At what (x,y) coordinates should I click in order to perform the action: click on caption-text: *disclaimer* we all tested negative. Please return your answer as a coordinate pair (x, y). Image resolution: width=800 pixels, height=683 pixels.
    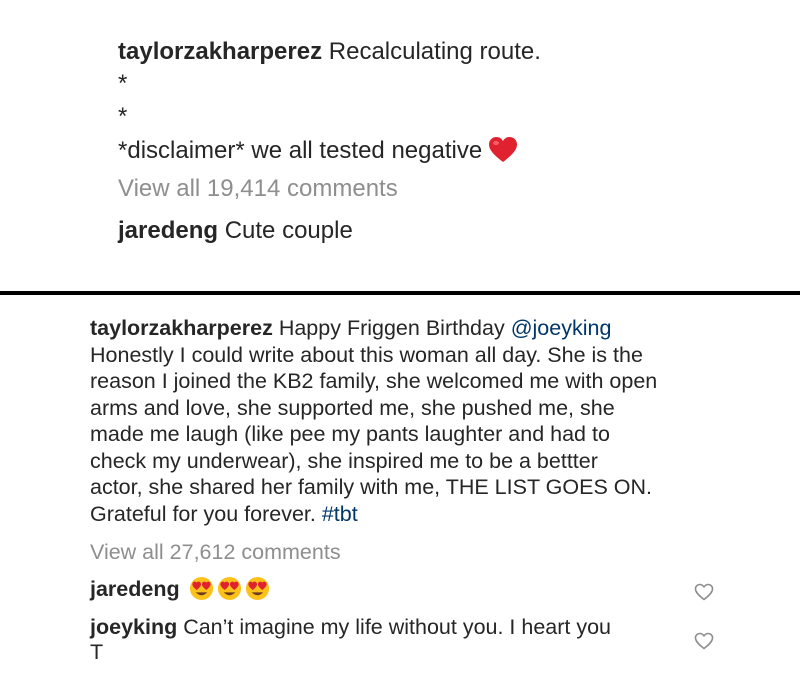
    Looking at the image, I should click on (300, 150).